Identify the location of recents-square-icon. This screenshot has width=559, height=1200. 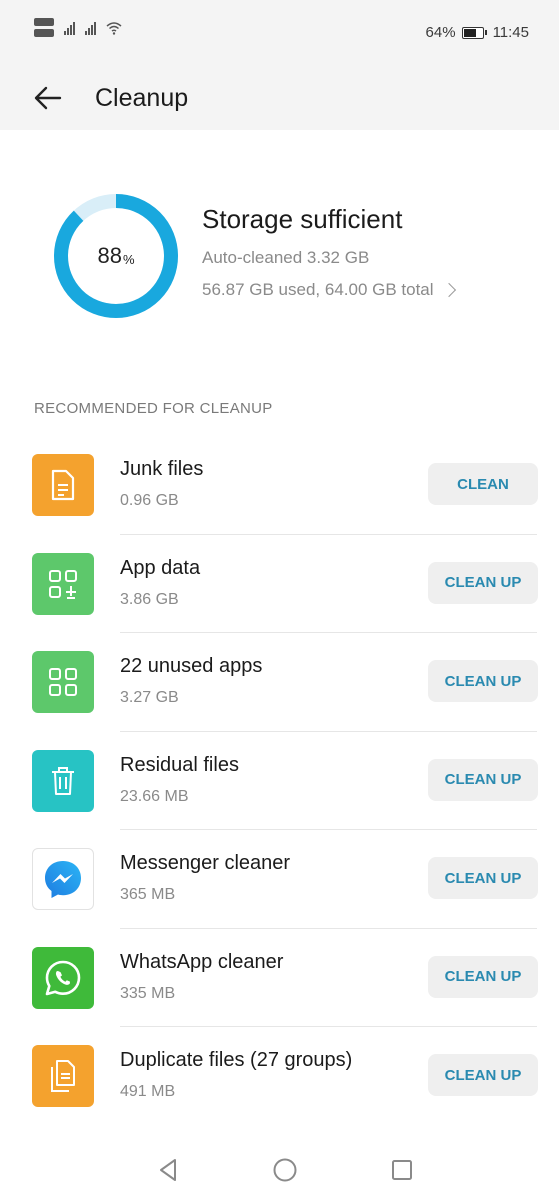
(402, 1170).